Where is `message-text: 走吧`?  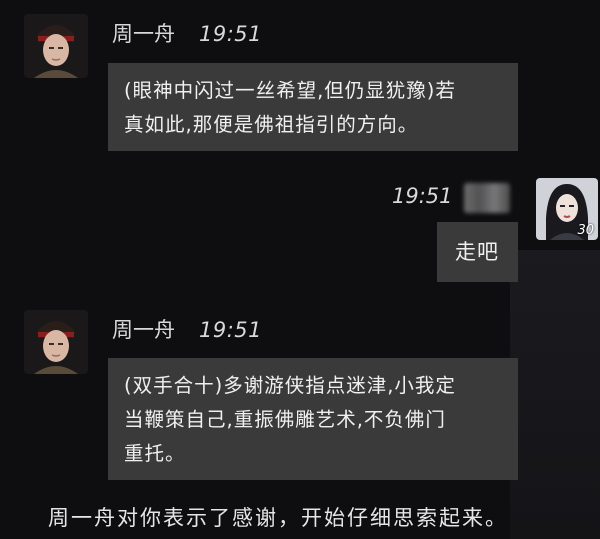 message-text: 走吧 is located at coordinates (477, 252).